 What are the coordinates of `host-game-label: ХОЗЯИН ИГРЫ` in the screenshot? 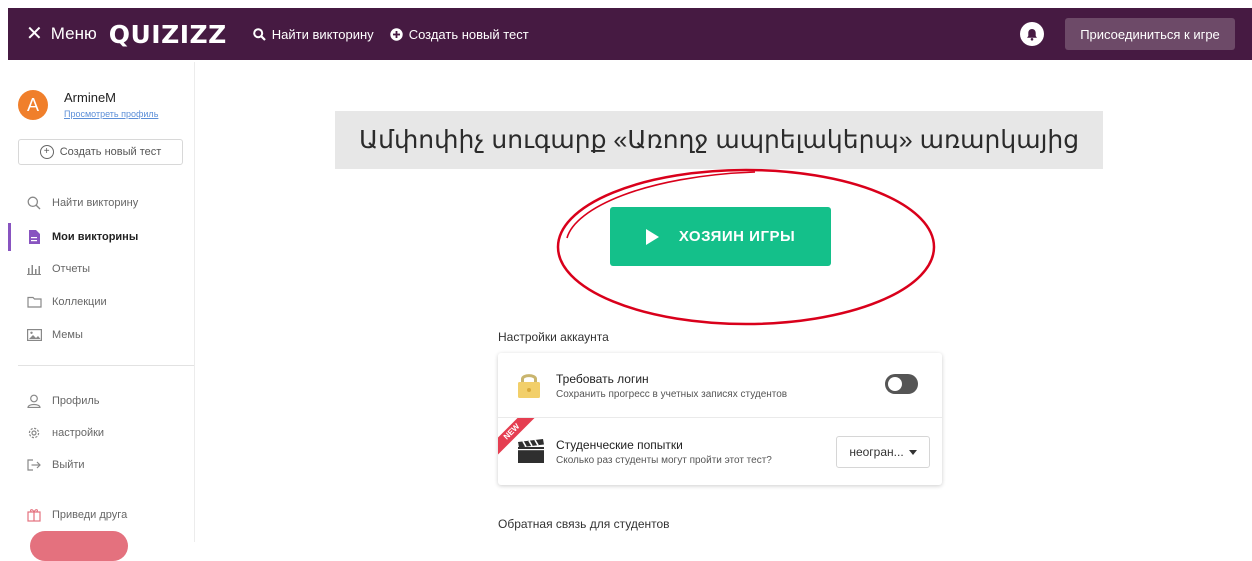 It's located at (737, 236).